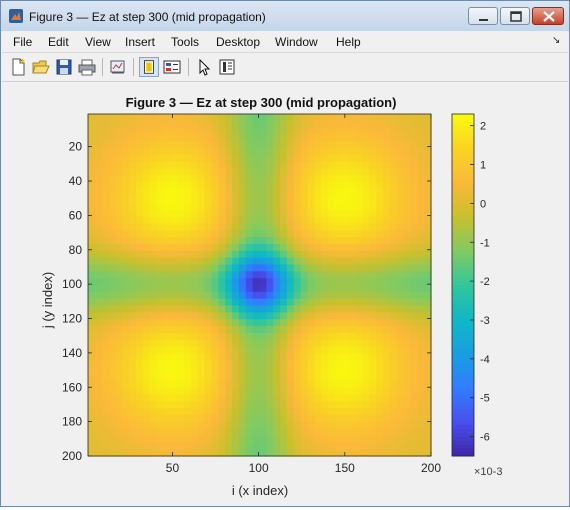 Image resolution: width=570 pixels, height=510 pixels. I want to click on colorbar-swatch, so click(463, 310).